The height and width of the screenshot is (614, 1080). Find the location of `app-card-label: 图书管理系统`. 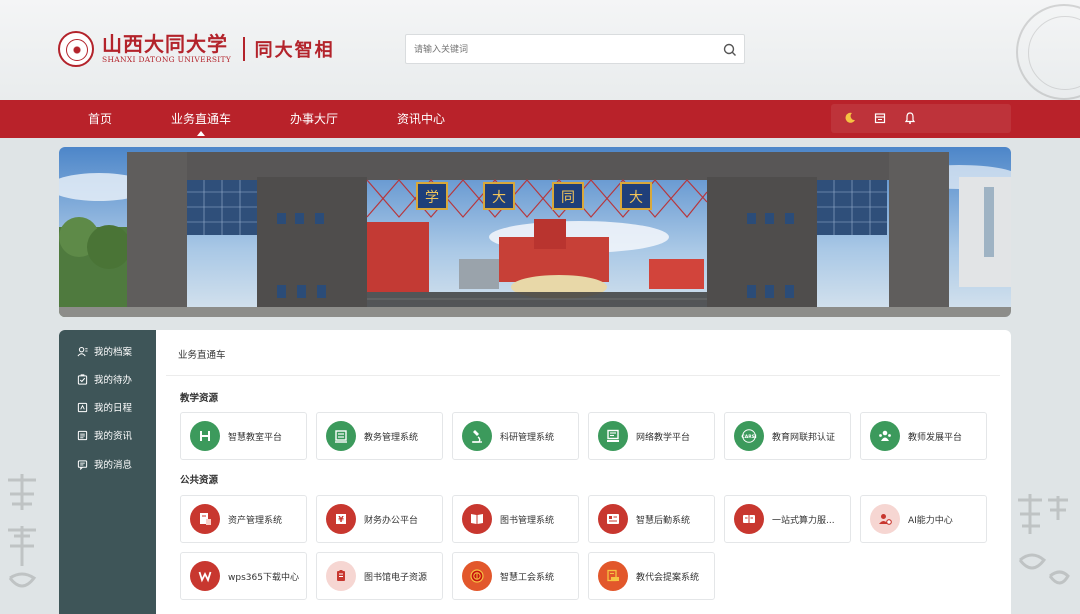

app-card-label: 图书管理系统 is located at coordinates (527, 520).